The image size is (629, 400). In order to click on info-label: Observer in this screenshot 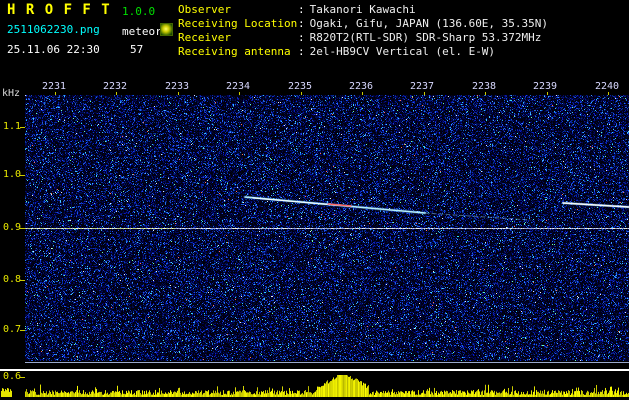, I will do `click(204, 9)`.